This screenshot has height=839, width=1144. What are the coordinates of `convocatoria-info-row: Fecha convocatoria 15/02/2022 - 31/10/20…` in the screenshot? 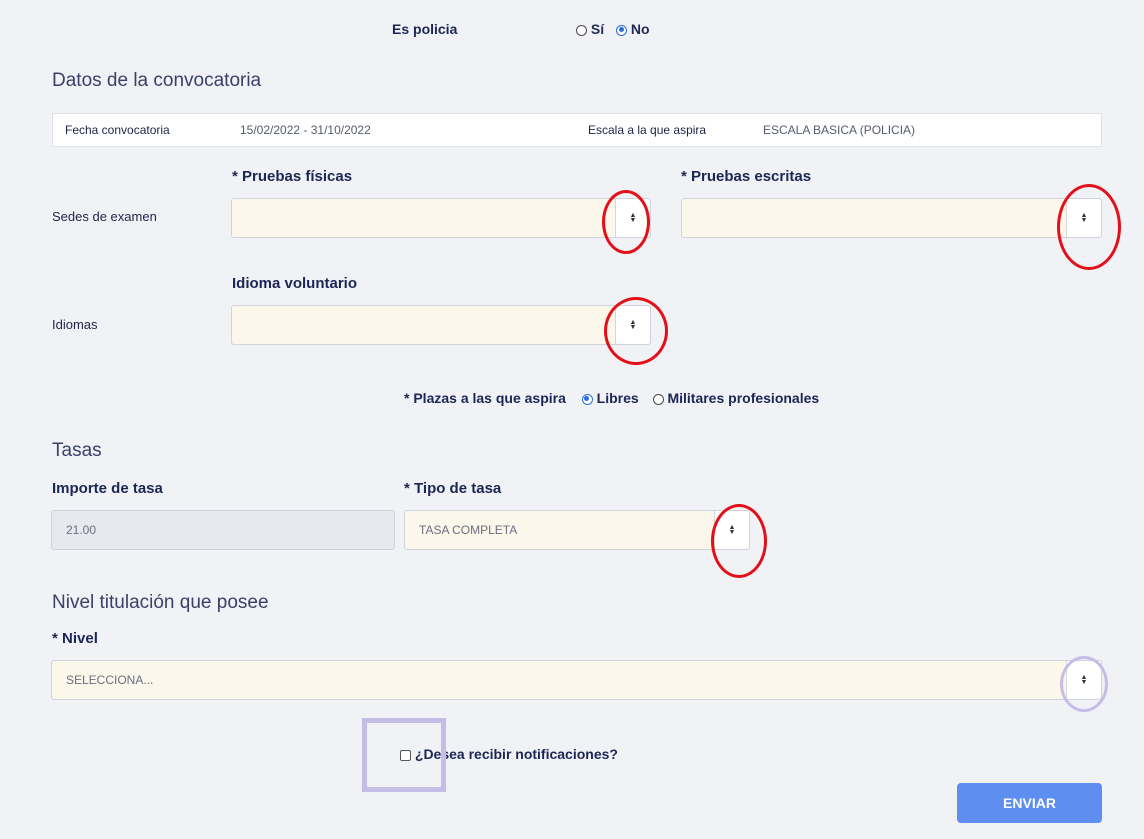 It's located at (577, 130).